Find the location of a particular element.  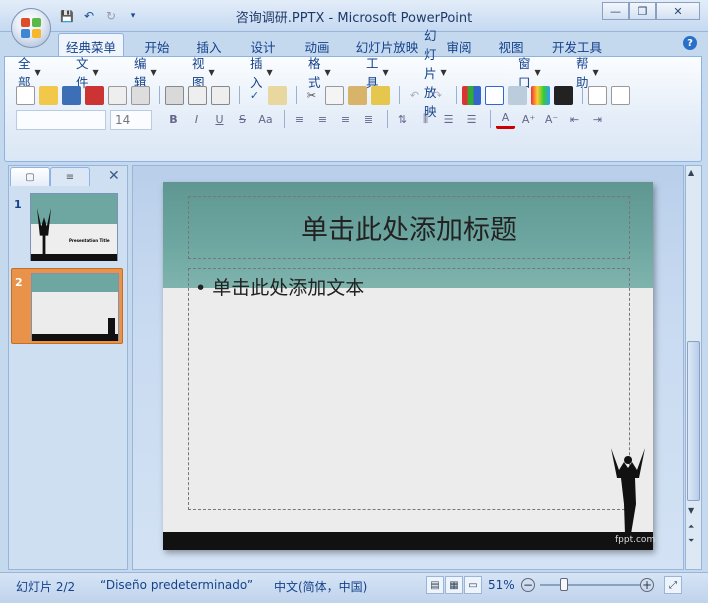

next-slide-icon: ⏷ is located at coordinates (691, 541).